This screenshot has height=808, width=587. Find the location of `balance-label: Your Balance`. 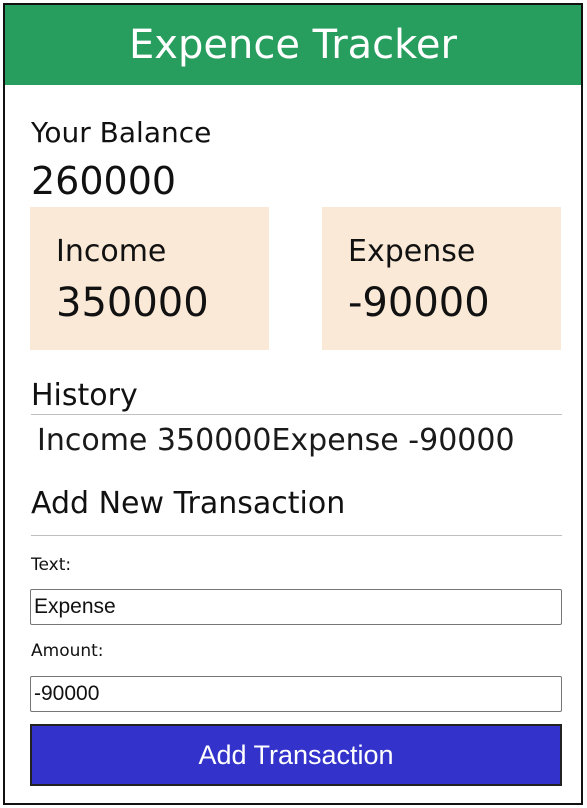

balance-label: Your Balance is located at coordinates (121, 132).